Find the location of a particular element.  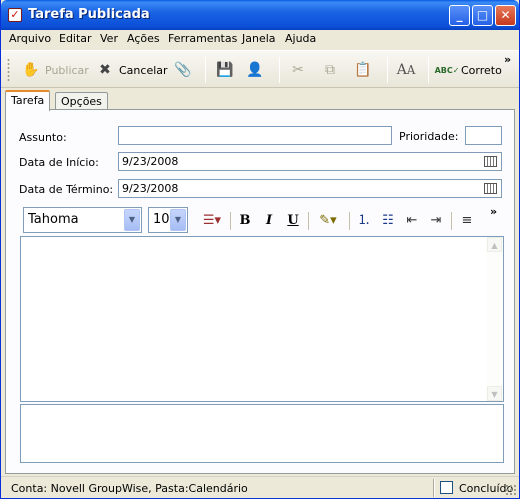

priority-input is located at coordinates (483, 135).